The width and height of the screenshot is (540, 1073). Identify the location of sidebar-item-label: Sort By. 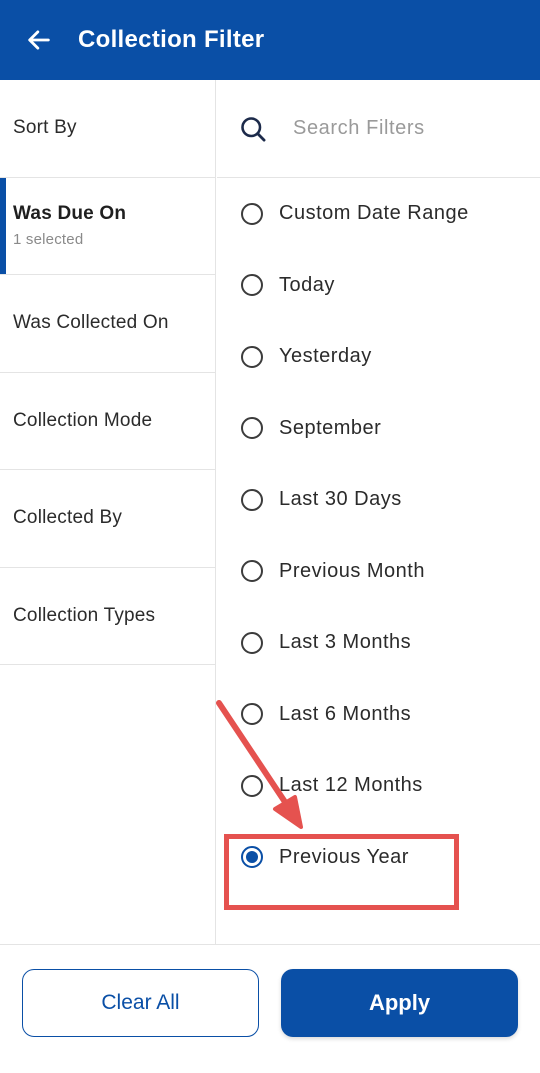
(45, 128).